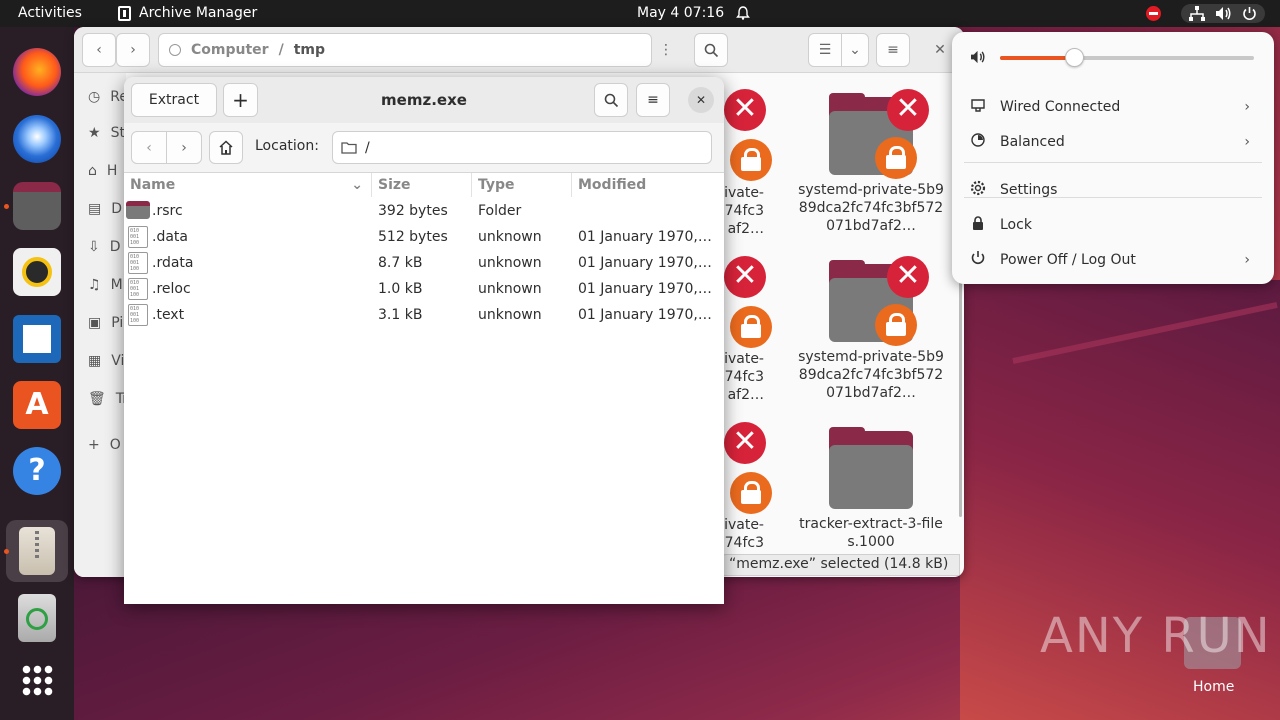 This screenshot has width=1280, height=720. Describe the element at coordinates (106, 133) in the screenshot. I see `sidebar-item-starred: ★ St` at that location.